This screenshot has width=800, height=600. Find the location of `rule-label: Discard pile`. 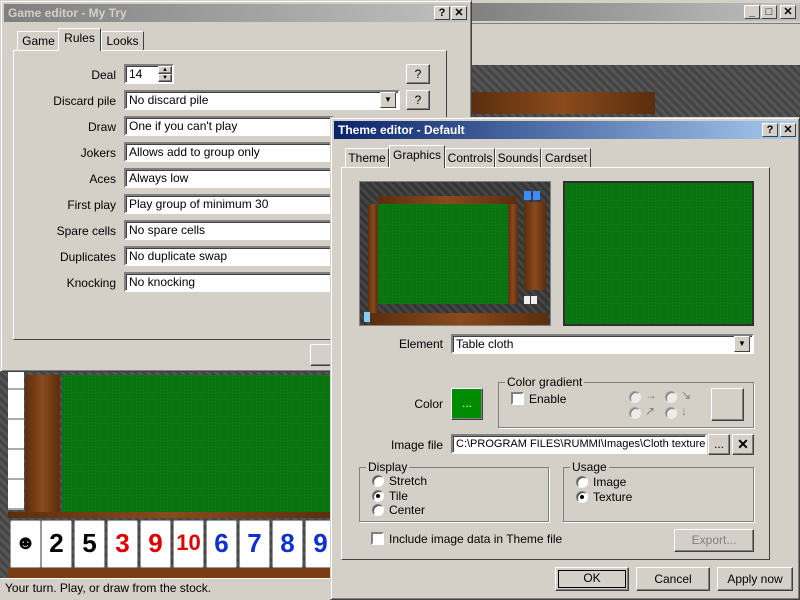

rule-label: Discard pile is located at coordinates (84, 101).